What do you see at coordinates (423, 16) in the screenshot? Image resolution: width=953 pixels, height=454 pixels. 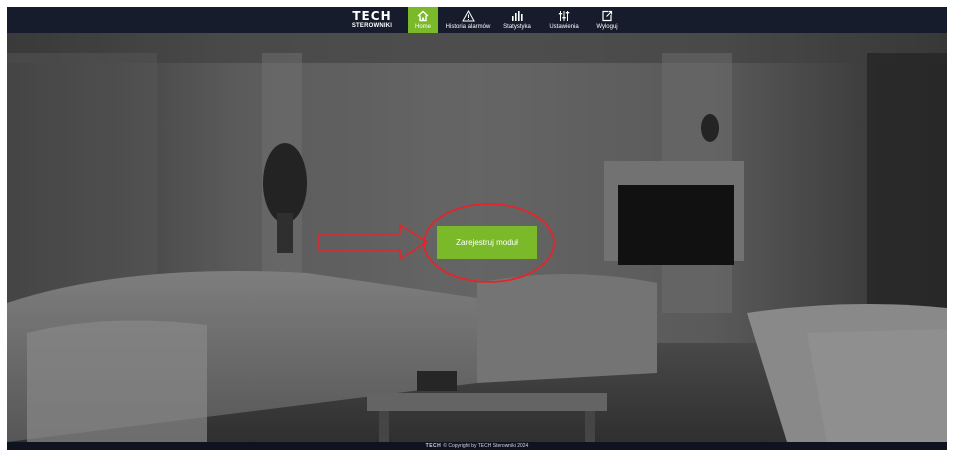 I see `home-icon` at bounding box center [423, 16].